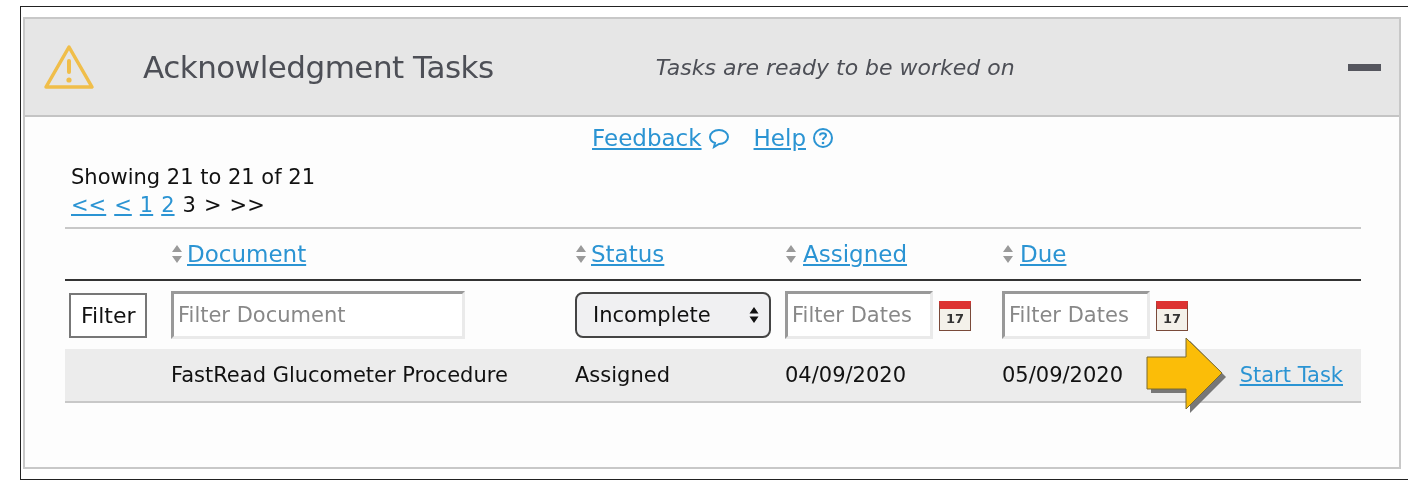 Image resolution: width=1418 pixels, height=490 pixels. Describe the element at coordinates (247, 254) in the screenshot. I see `column-header-link: Document` at that location.